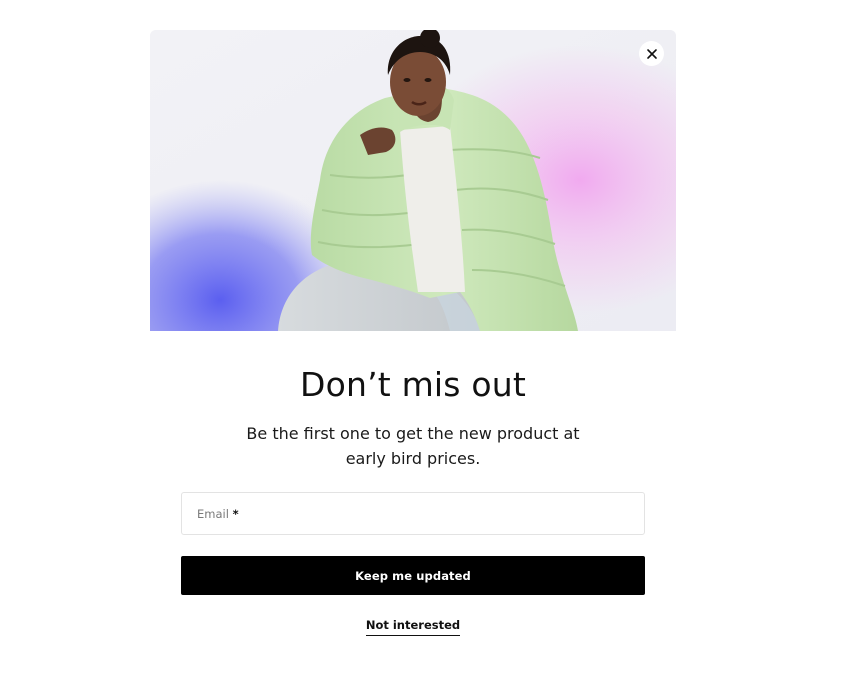 This screenshot has width=864, height=689. I want to click on close-button, so click(651, 53).